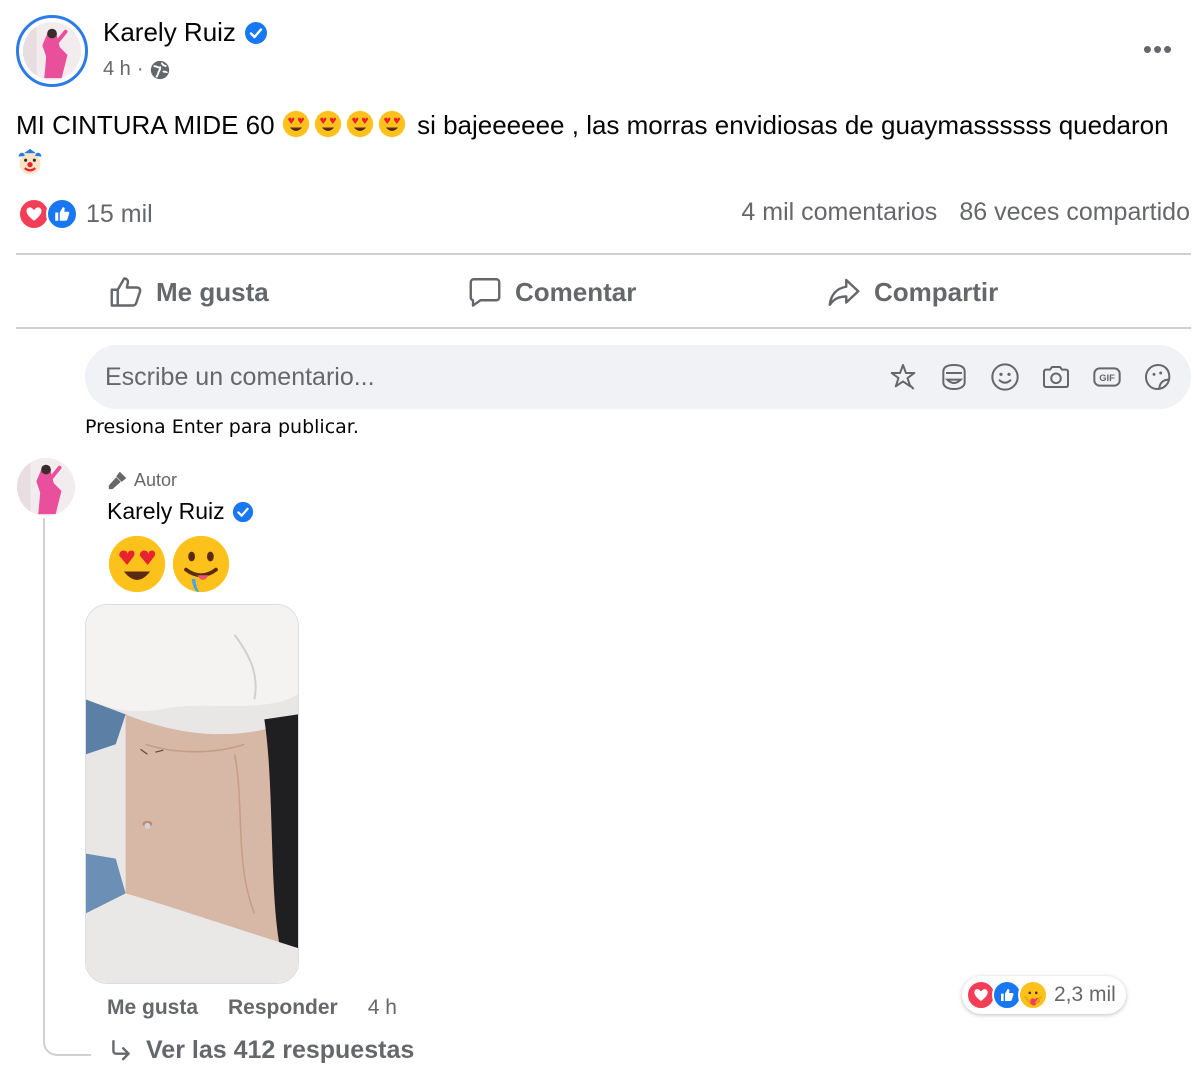 The height and width of the screenshot is (1088, 1200). Describe the element at coordinates (1074, 212) in the screenshot. I see `shares-count: 86 veces compartido` at that location.